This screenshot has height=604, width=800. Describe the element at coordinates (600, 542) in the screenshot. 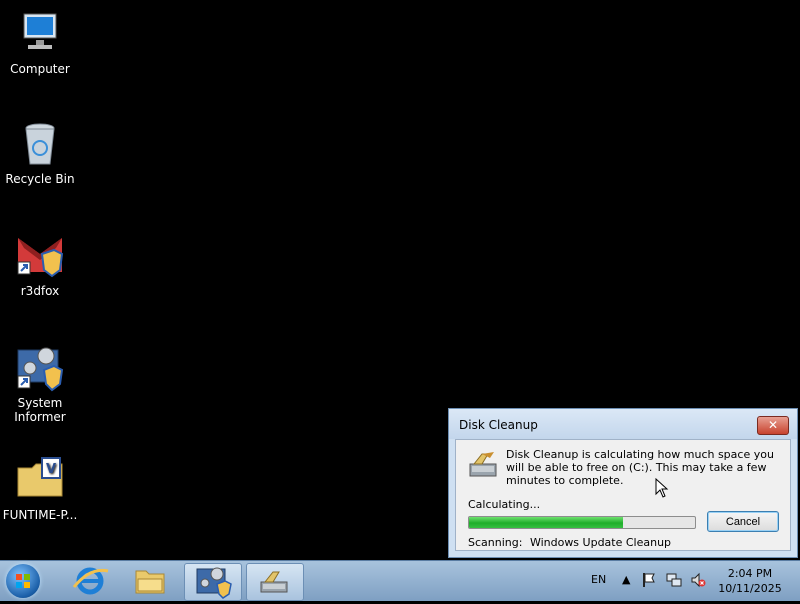

I see `scanning-value: Windows Update Cleanup` at that location.